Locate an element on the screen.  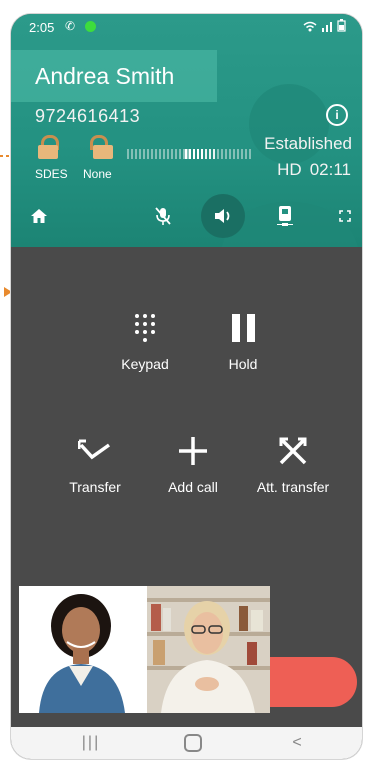
fullscreen-icon is located at coordinates (345, 216).